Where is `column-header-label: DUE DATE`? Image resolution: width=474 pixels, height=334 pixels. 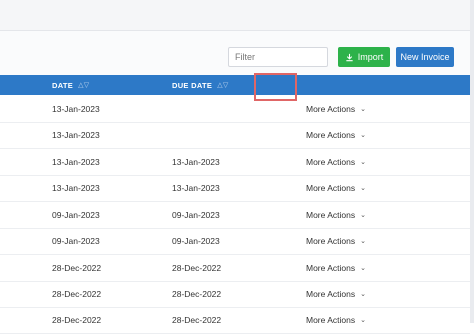
column-header-label: DUE DATE is located at coordinates (192, 85).